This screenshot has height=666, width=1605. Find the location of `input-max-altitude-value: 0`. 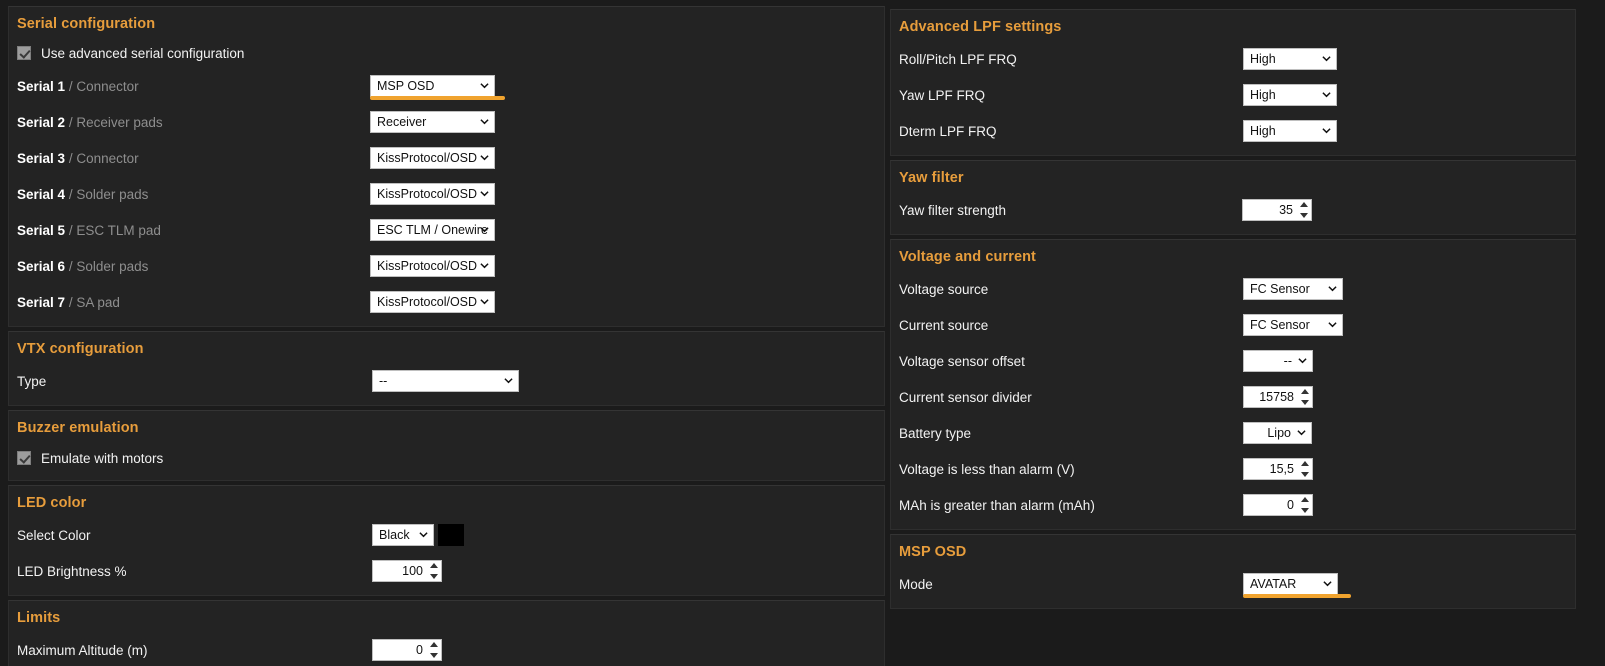

input-max-altitude-value: 0 is located at coordinates (419, 650).